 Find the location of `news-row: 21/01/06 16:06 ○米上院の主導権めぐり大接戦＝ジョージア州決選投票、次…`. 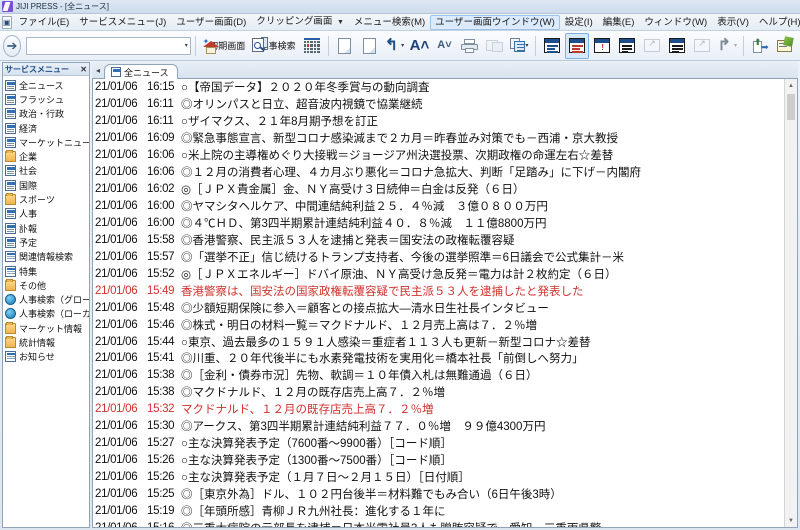

news-row: 21/01/06 16:06 ○米上院の主導権めぐり大接戦＝ジョージア州決選投票、次… is located at coordinates (438, 155).